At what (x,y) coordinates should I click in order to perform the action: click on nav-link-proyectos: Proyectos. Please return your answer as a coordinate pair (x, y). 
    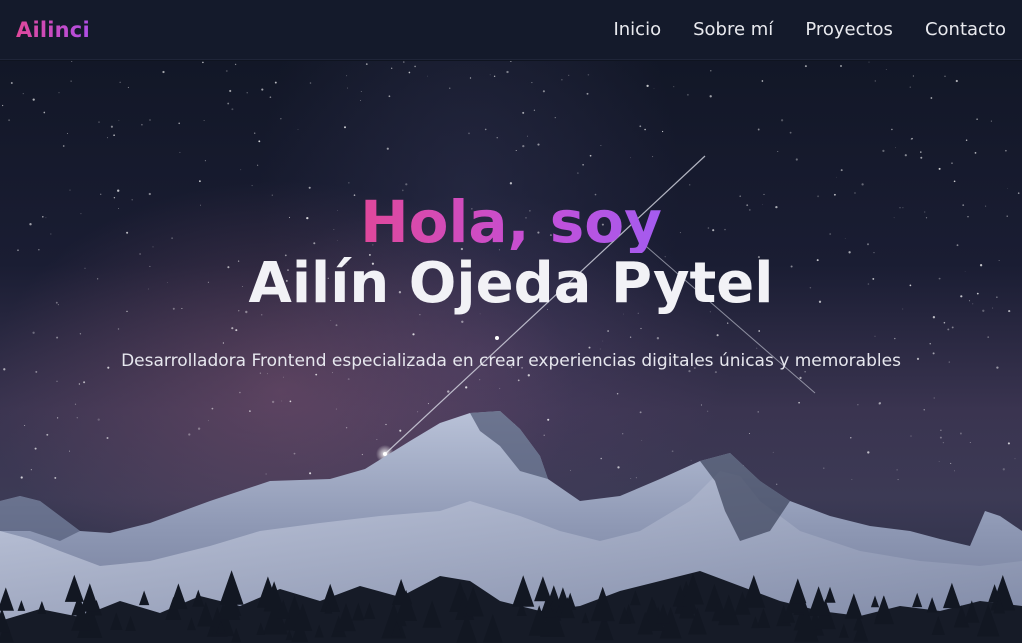
    Looking at the image, I should click on (849, 29).